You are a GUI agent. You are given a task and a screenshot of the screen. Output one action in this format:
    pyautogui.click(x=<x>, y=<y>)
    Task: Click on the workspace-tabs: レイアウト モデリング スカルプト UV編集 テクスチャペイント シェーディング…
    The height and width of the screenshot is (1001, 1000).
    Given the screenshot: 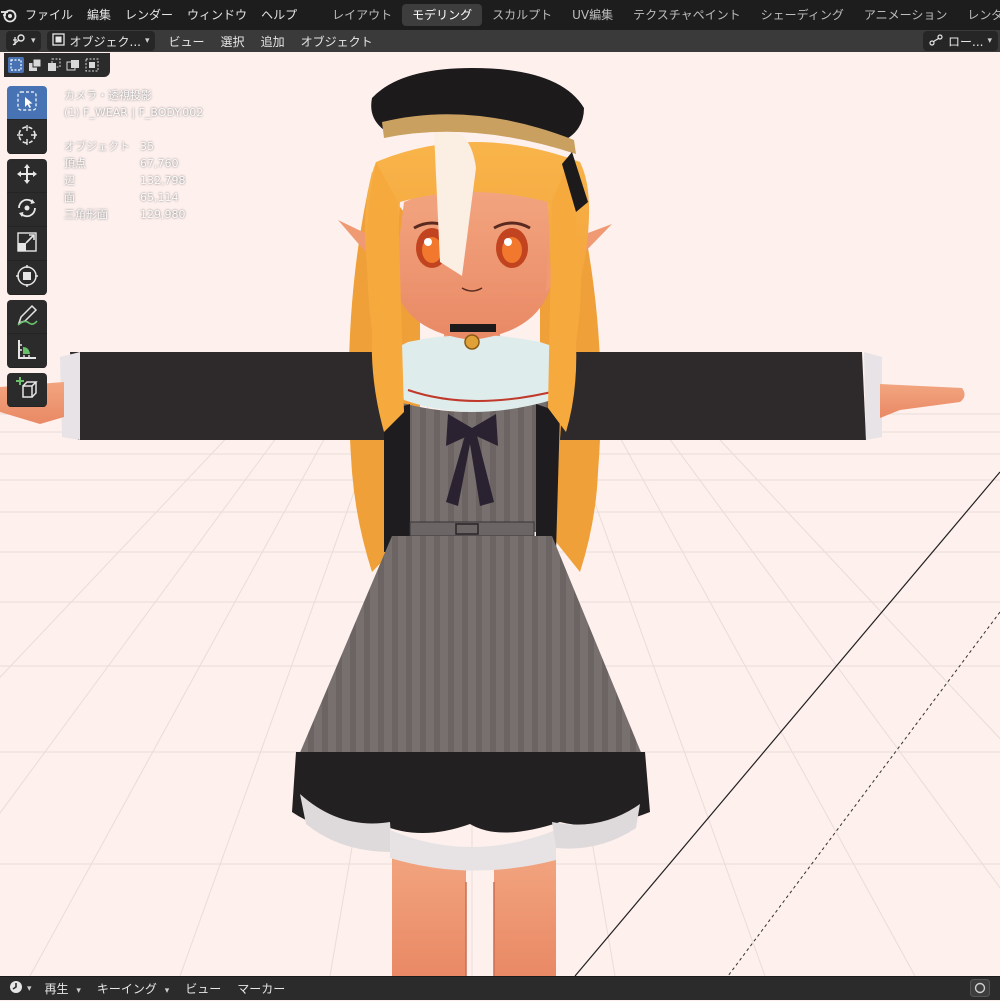 What is the action you would take?
    pyautogui.click(x=661, y=15)
    